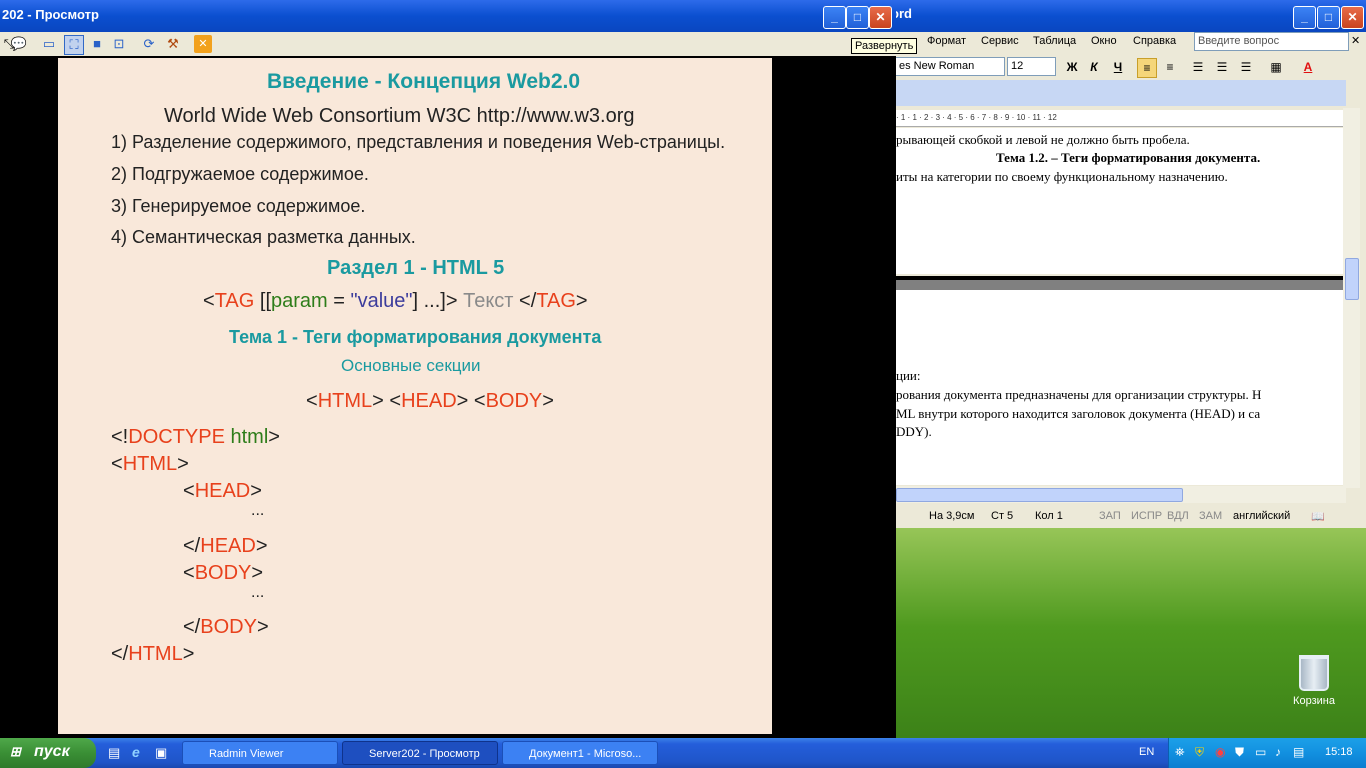  What do you see at coordinates (155, 654) in the screenshot?
I see `code-tag: HTML` at bounding box center [155, 654].